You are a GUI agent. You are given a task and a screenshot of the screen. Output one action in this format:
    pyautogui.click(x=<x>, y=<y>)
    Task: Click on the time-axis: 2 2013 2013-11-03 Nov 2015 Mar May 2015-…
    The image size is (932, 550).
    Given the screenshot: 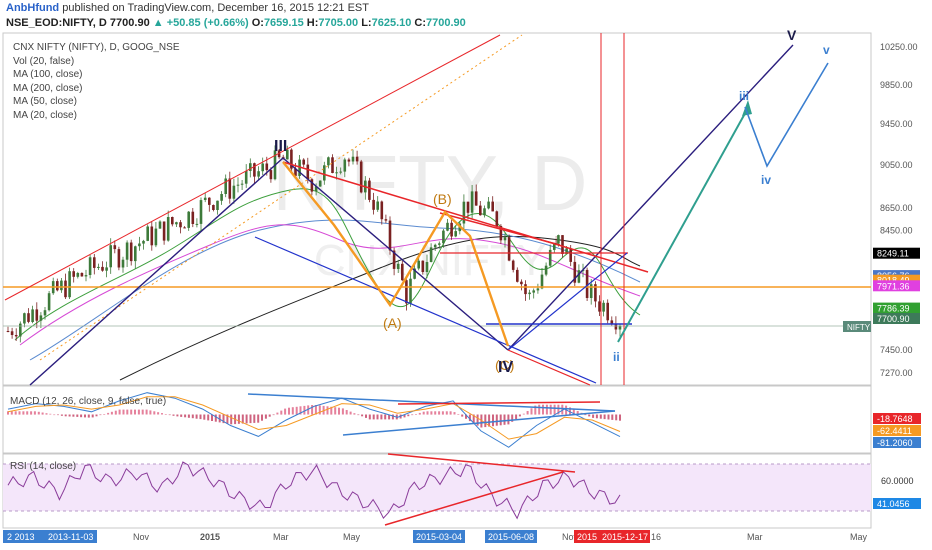 What is the action you would take?
    pyautogui.click(x=437, y=539)
    